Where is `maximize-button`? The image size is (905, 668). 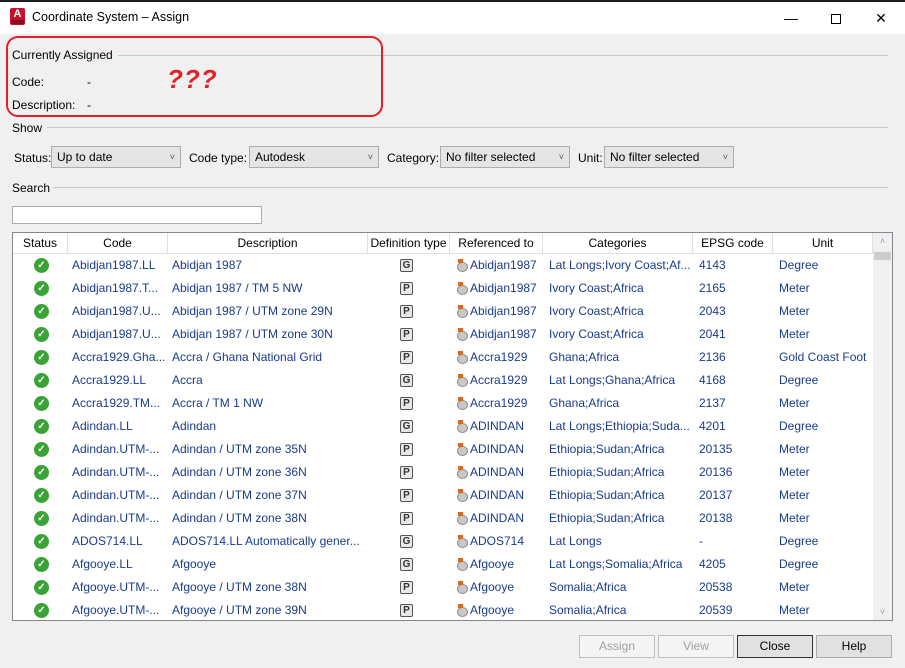 maximize-button is located at coordinates (836, 18).